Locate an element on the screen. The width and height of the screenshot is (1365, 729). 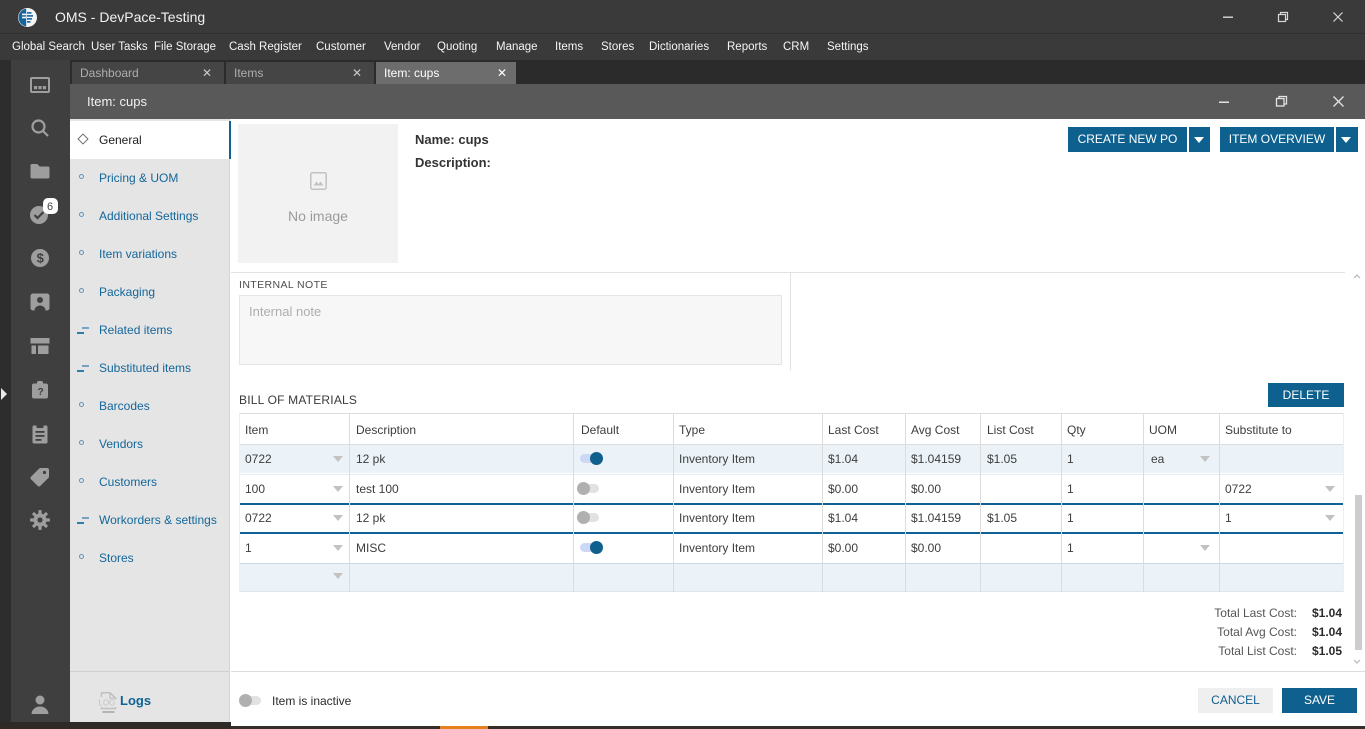
svg-text: 6 is located at coordinates (50, 207).